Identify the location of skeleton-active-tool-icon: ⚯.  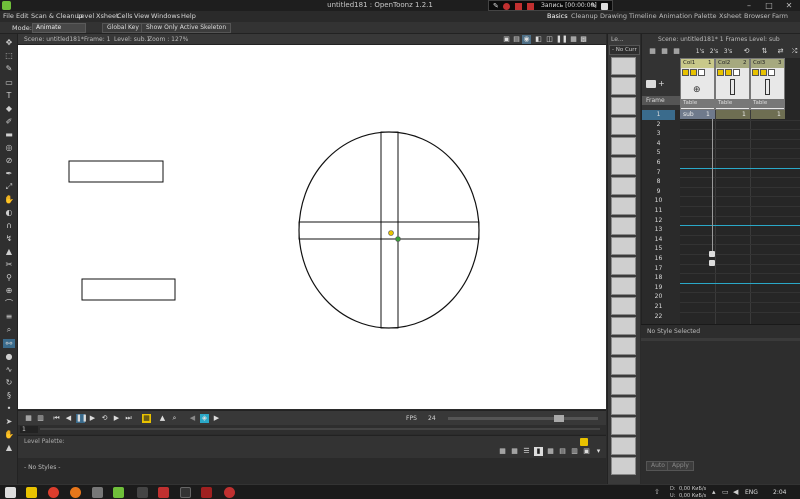
(9, 343).